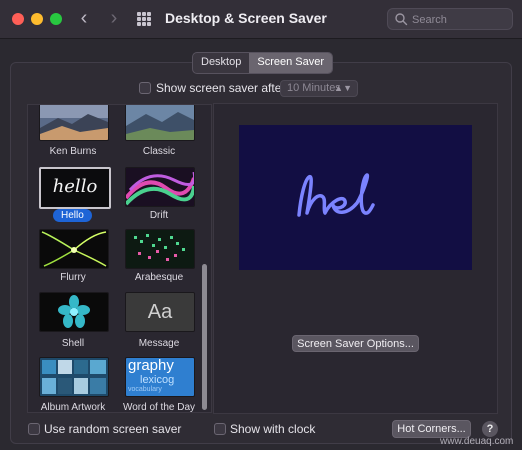 The image size is (522, 450). What do you see at coordinates (343, 88) in the screenshot?
I see `chevron-updown-icon: ▲▼` at bounding box center [343, 88].